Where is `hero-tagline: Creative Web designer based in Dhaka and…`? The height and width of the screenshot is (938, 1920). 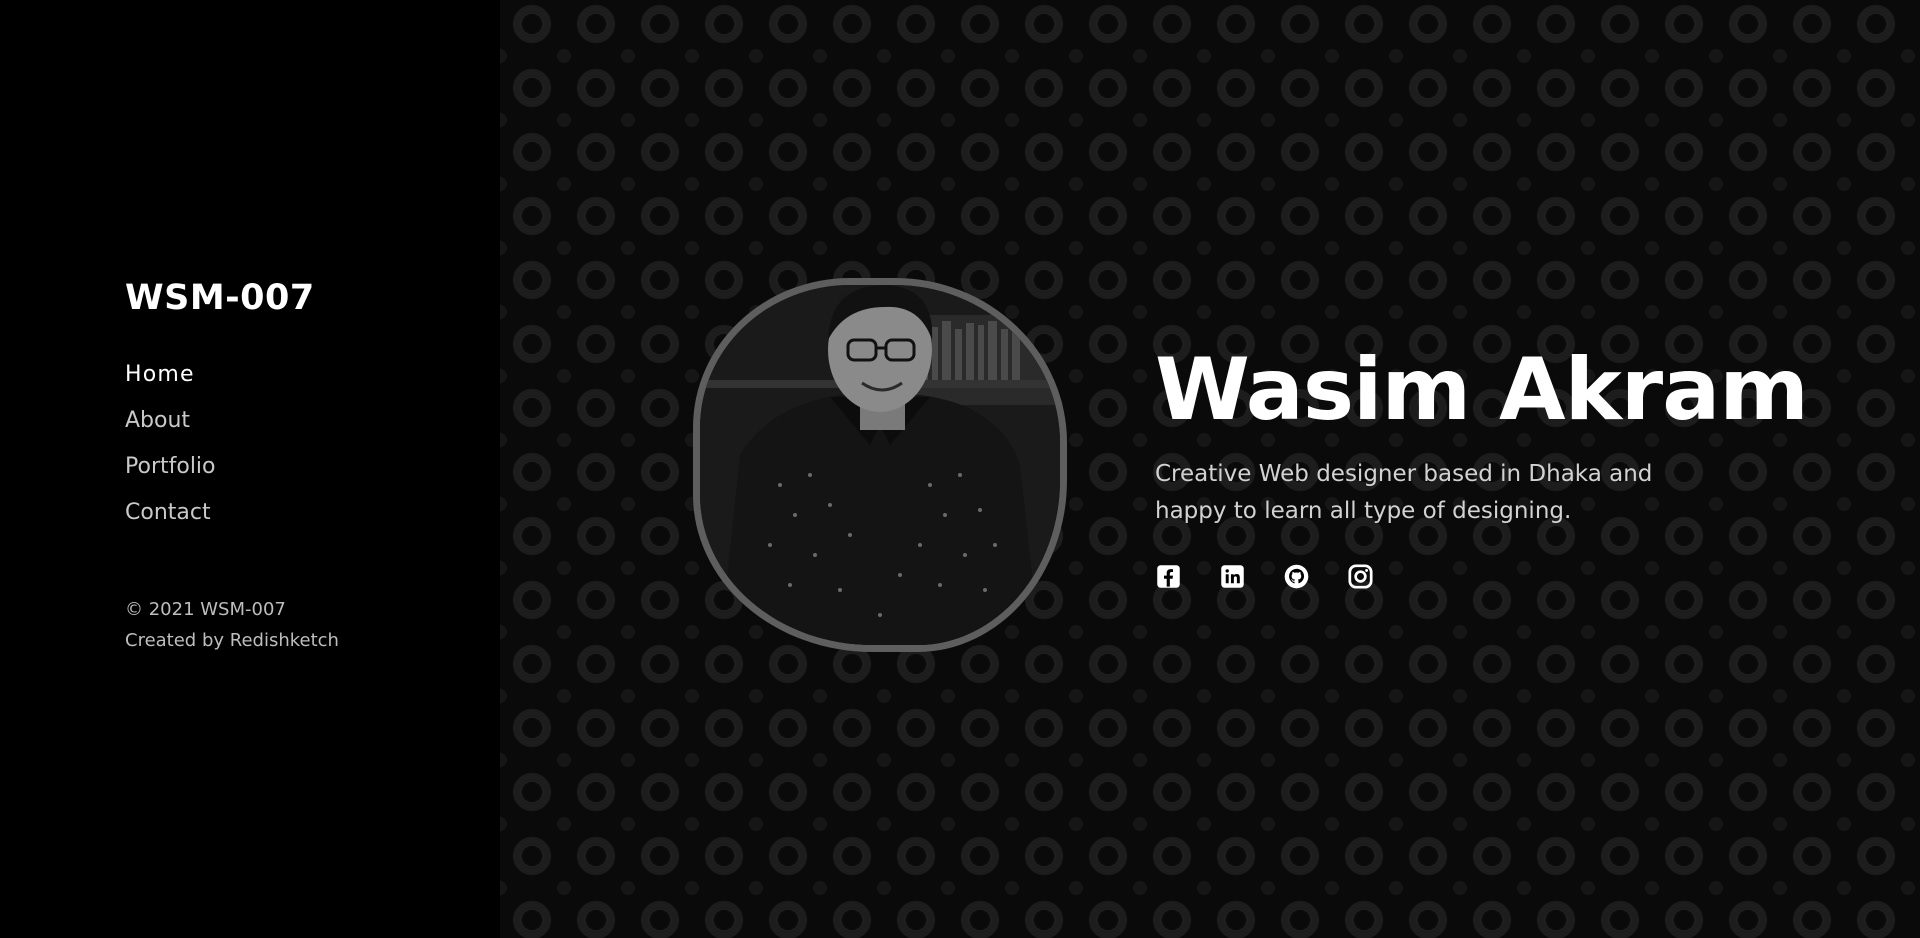
hero-tagline: Creative Web designer based in Dhaka and… is located at coordinates (1404, 492).